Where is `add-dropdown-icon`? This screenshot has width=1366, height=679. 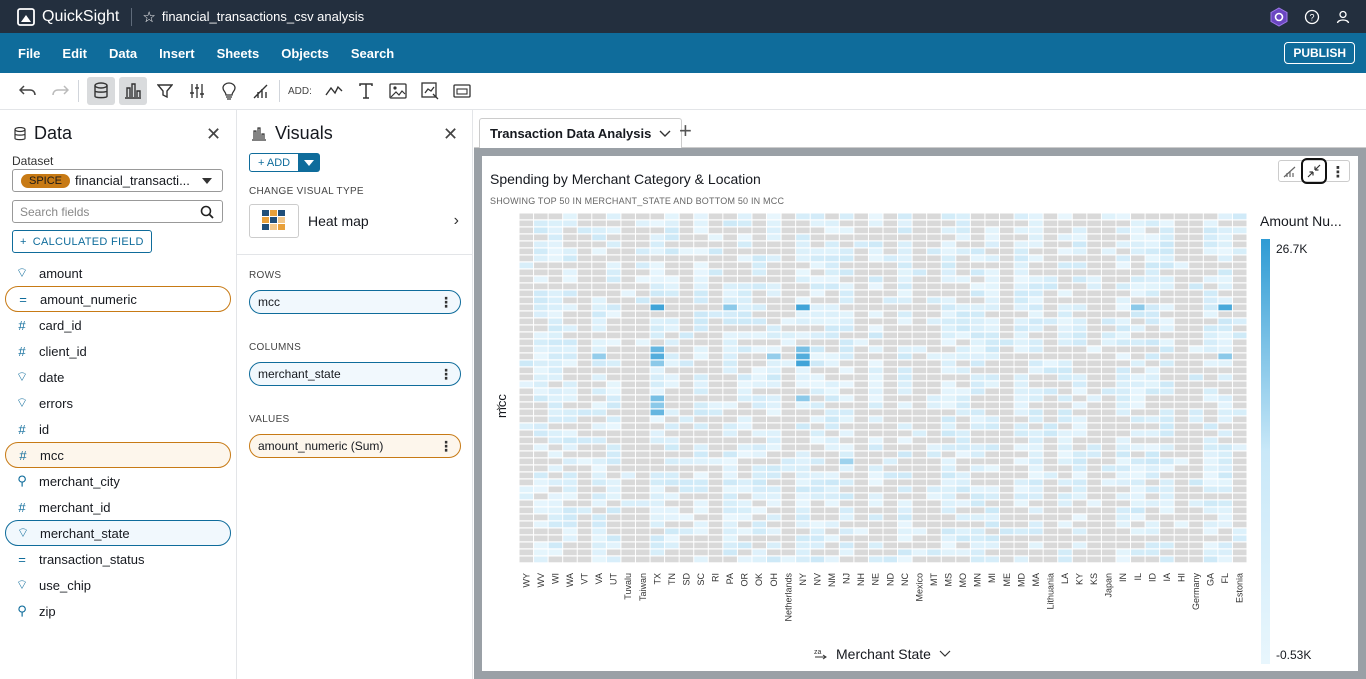 add-dropdown-icon is located at coordinates (310, 162).